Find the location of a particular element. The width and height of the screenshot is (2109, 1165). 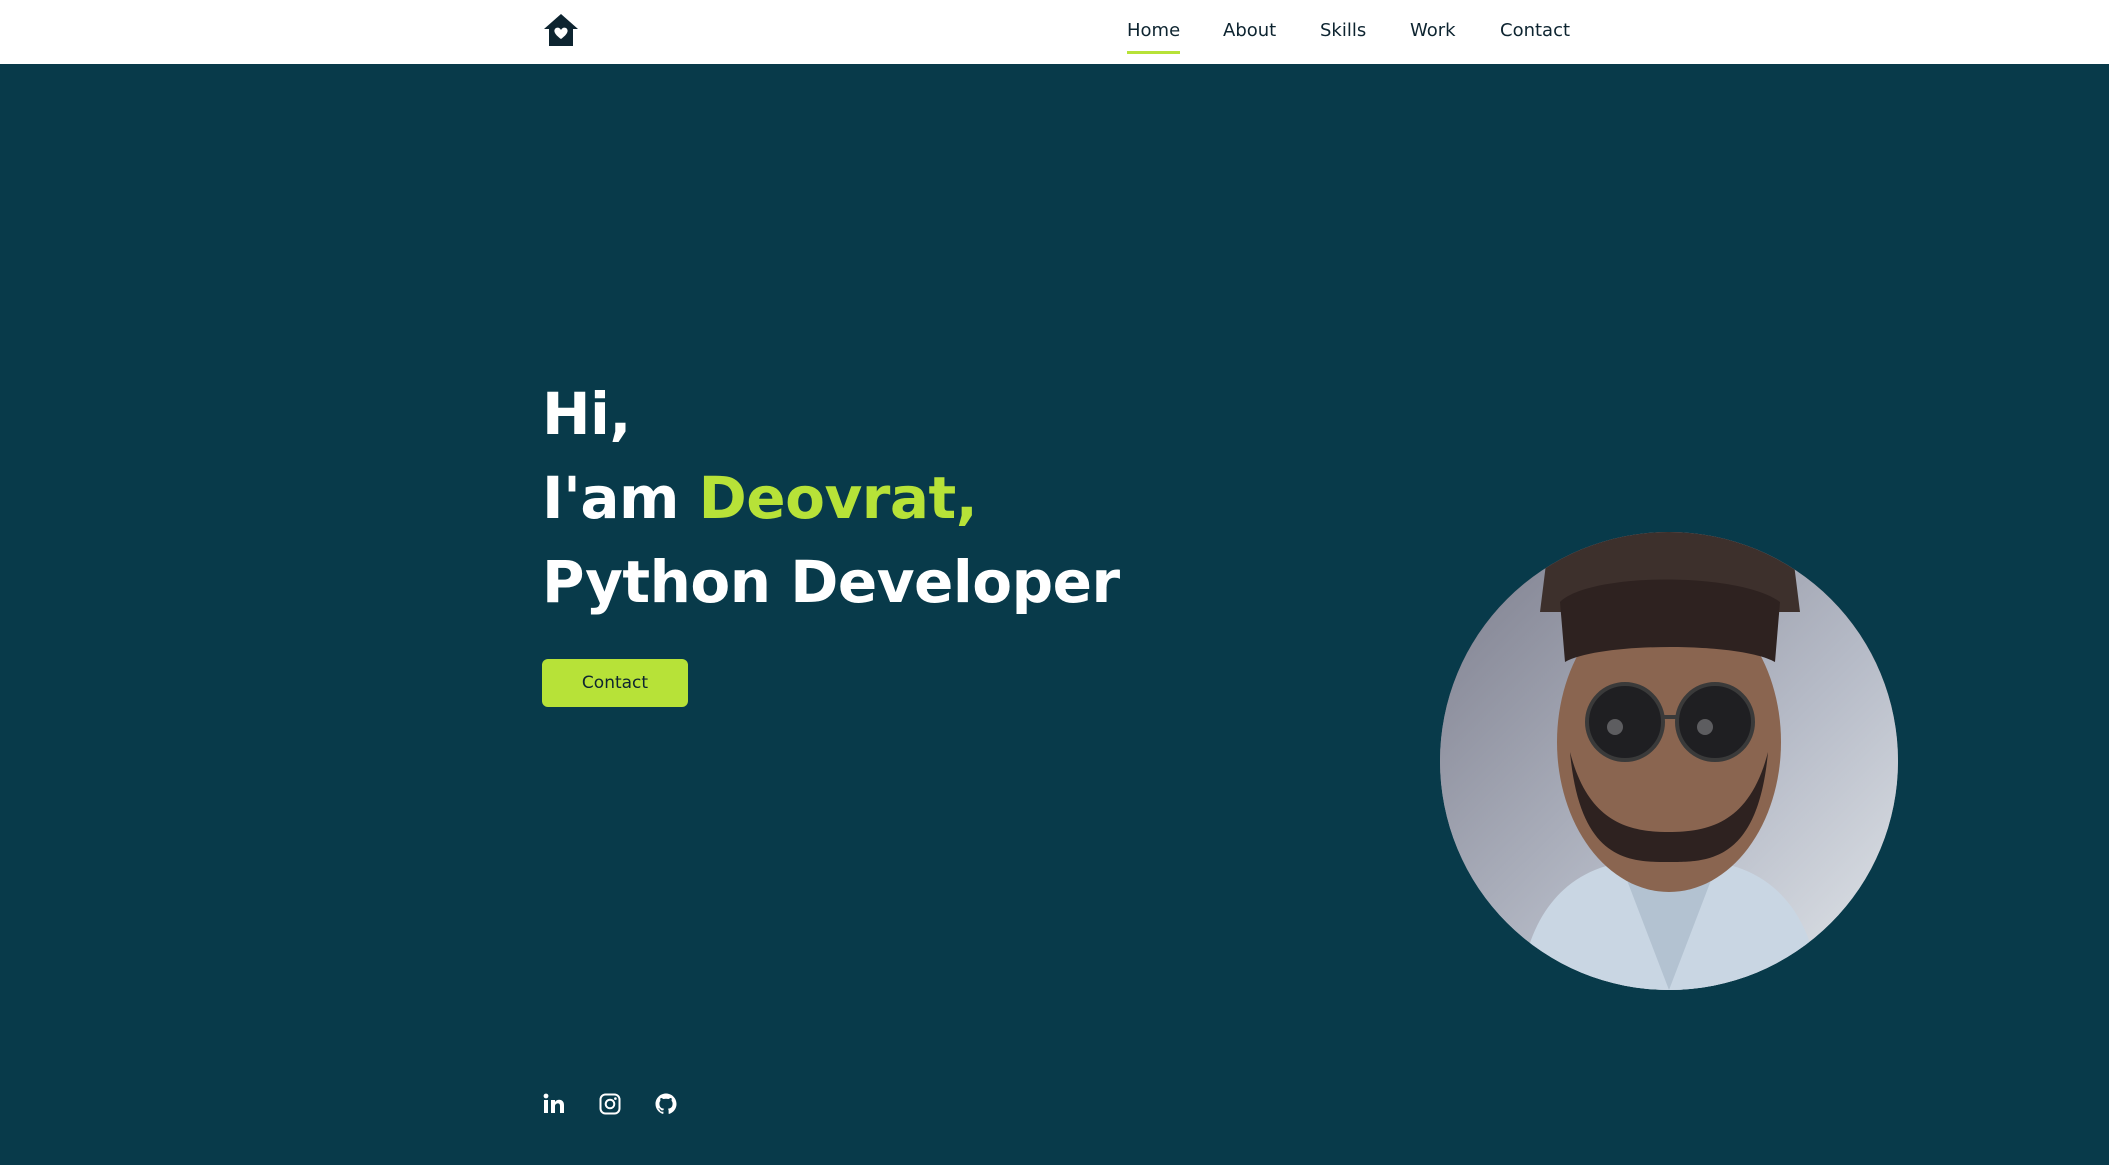

nav-item-contact: Contact is located at coordinates (1535, 30).